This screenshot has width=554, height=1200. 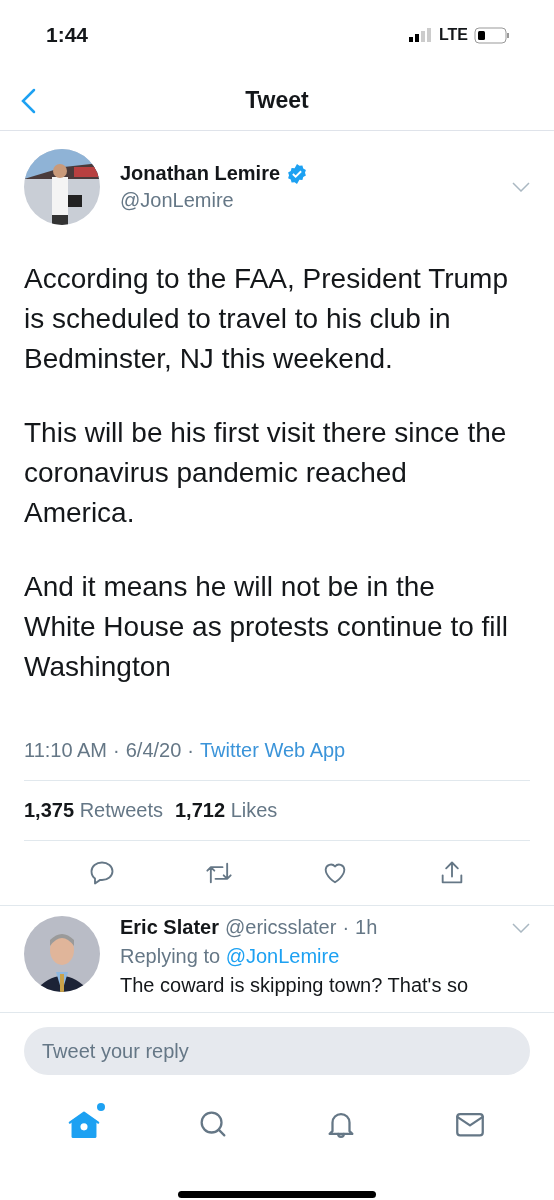 I want to click on status-time: 1:44, so click(x=67, y=35).